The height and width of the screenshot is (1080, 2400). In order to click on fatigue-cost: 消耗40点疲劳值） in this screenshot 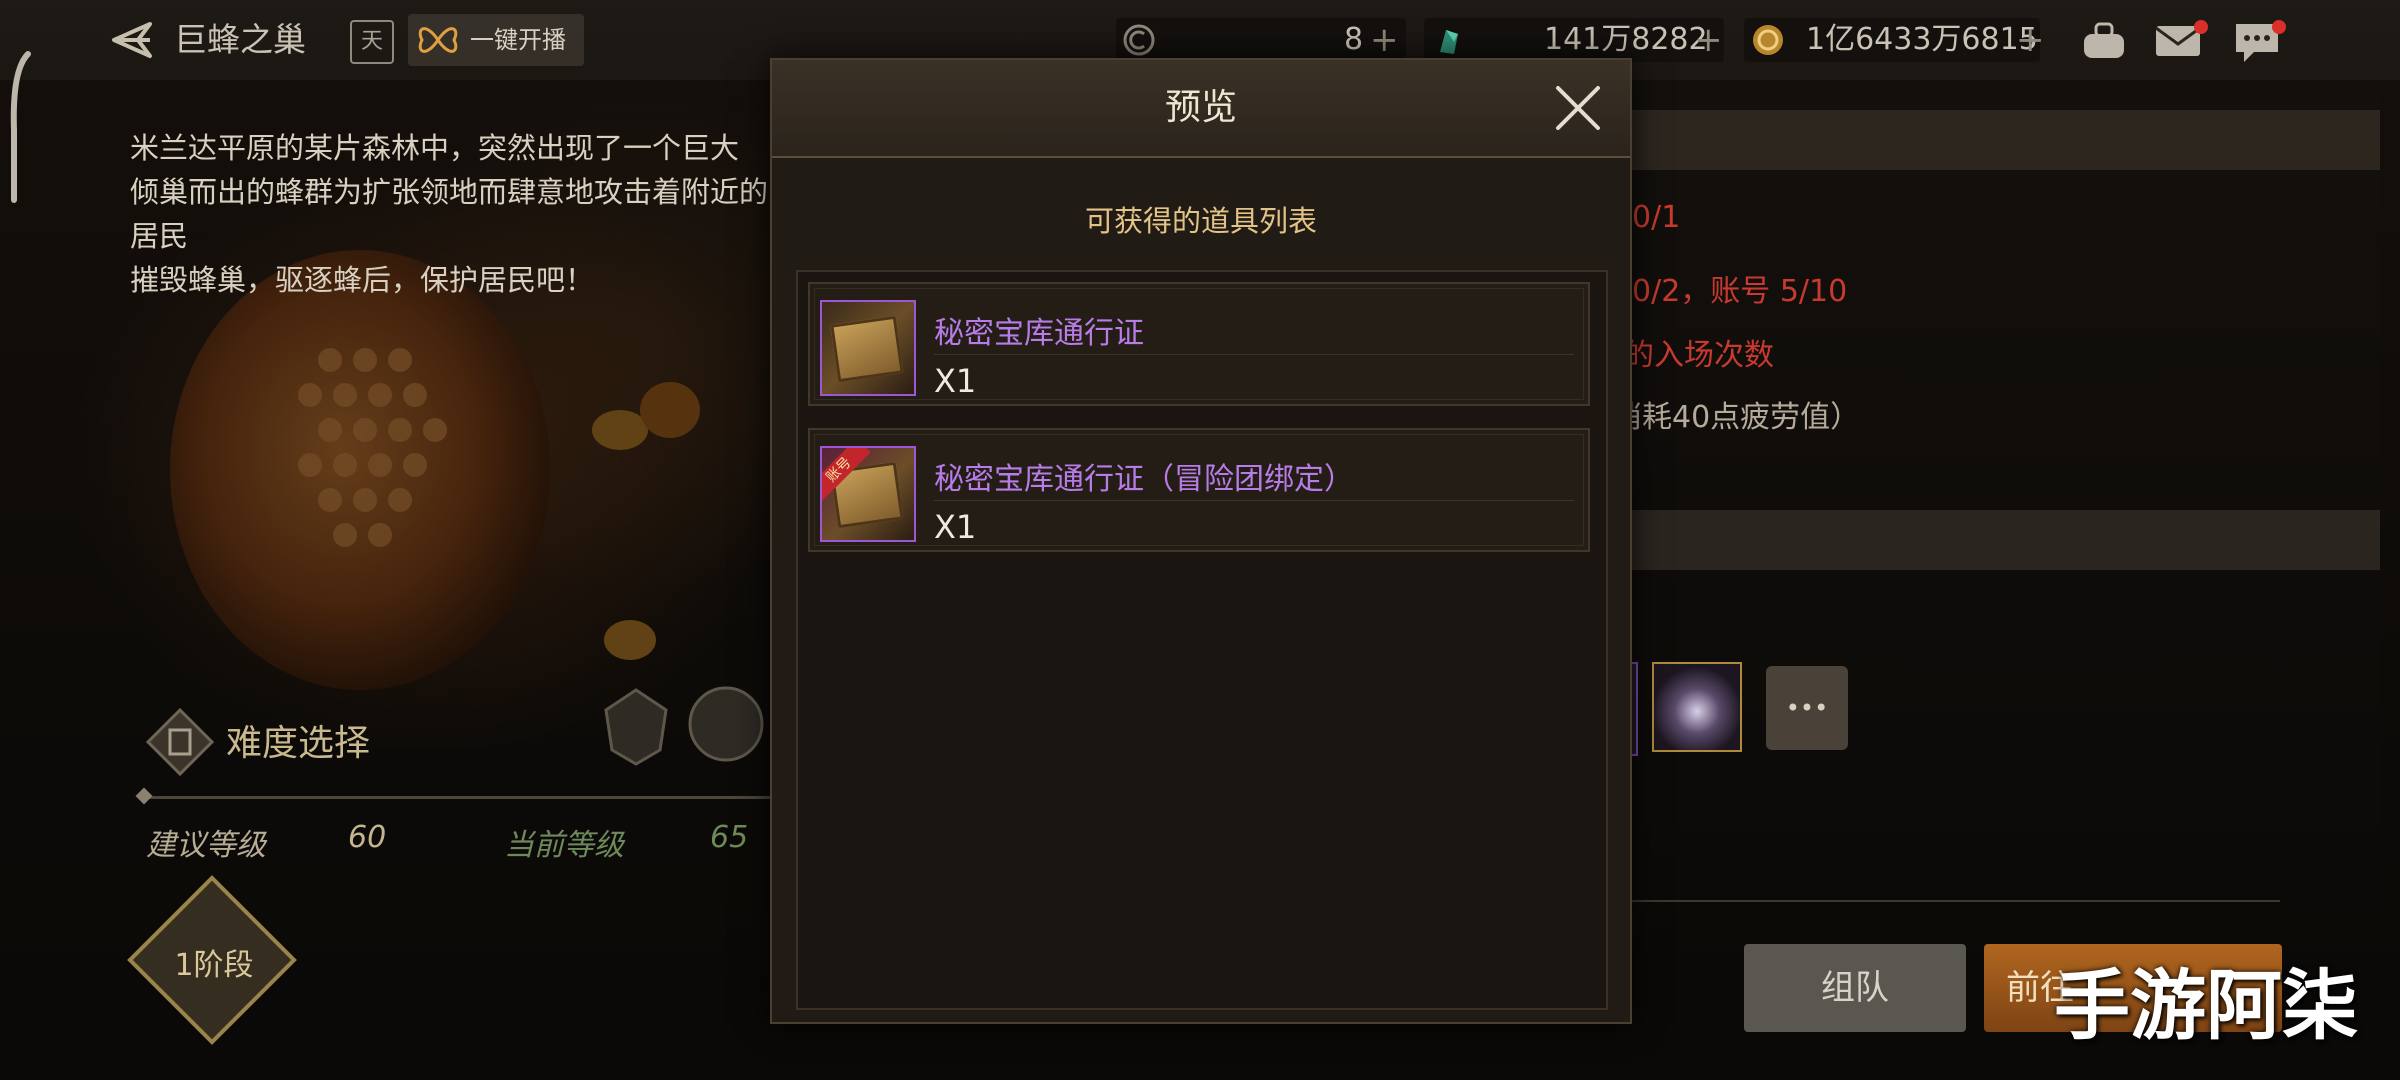, I will do `click(1736, 417)`.